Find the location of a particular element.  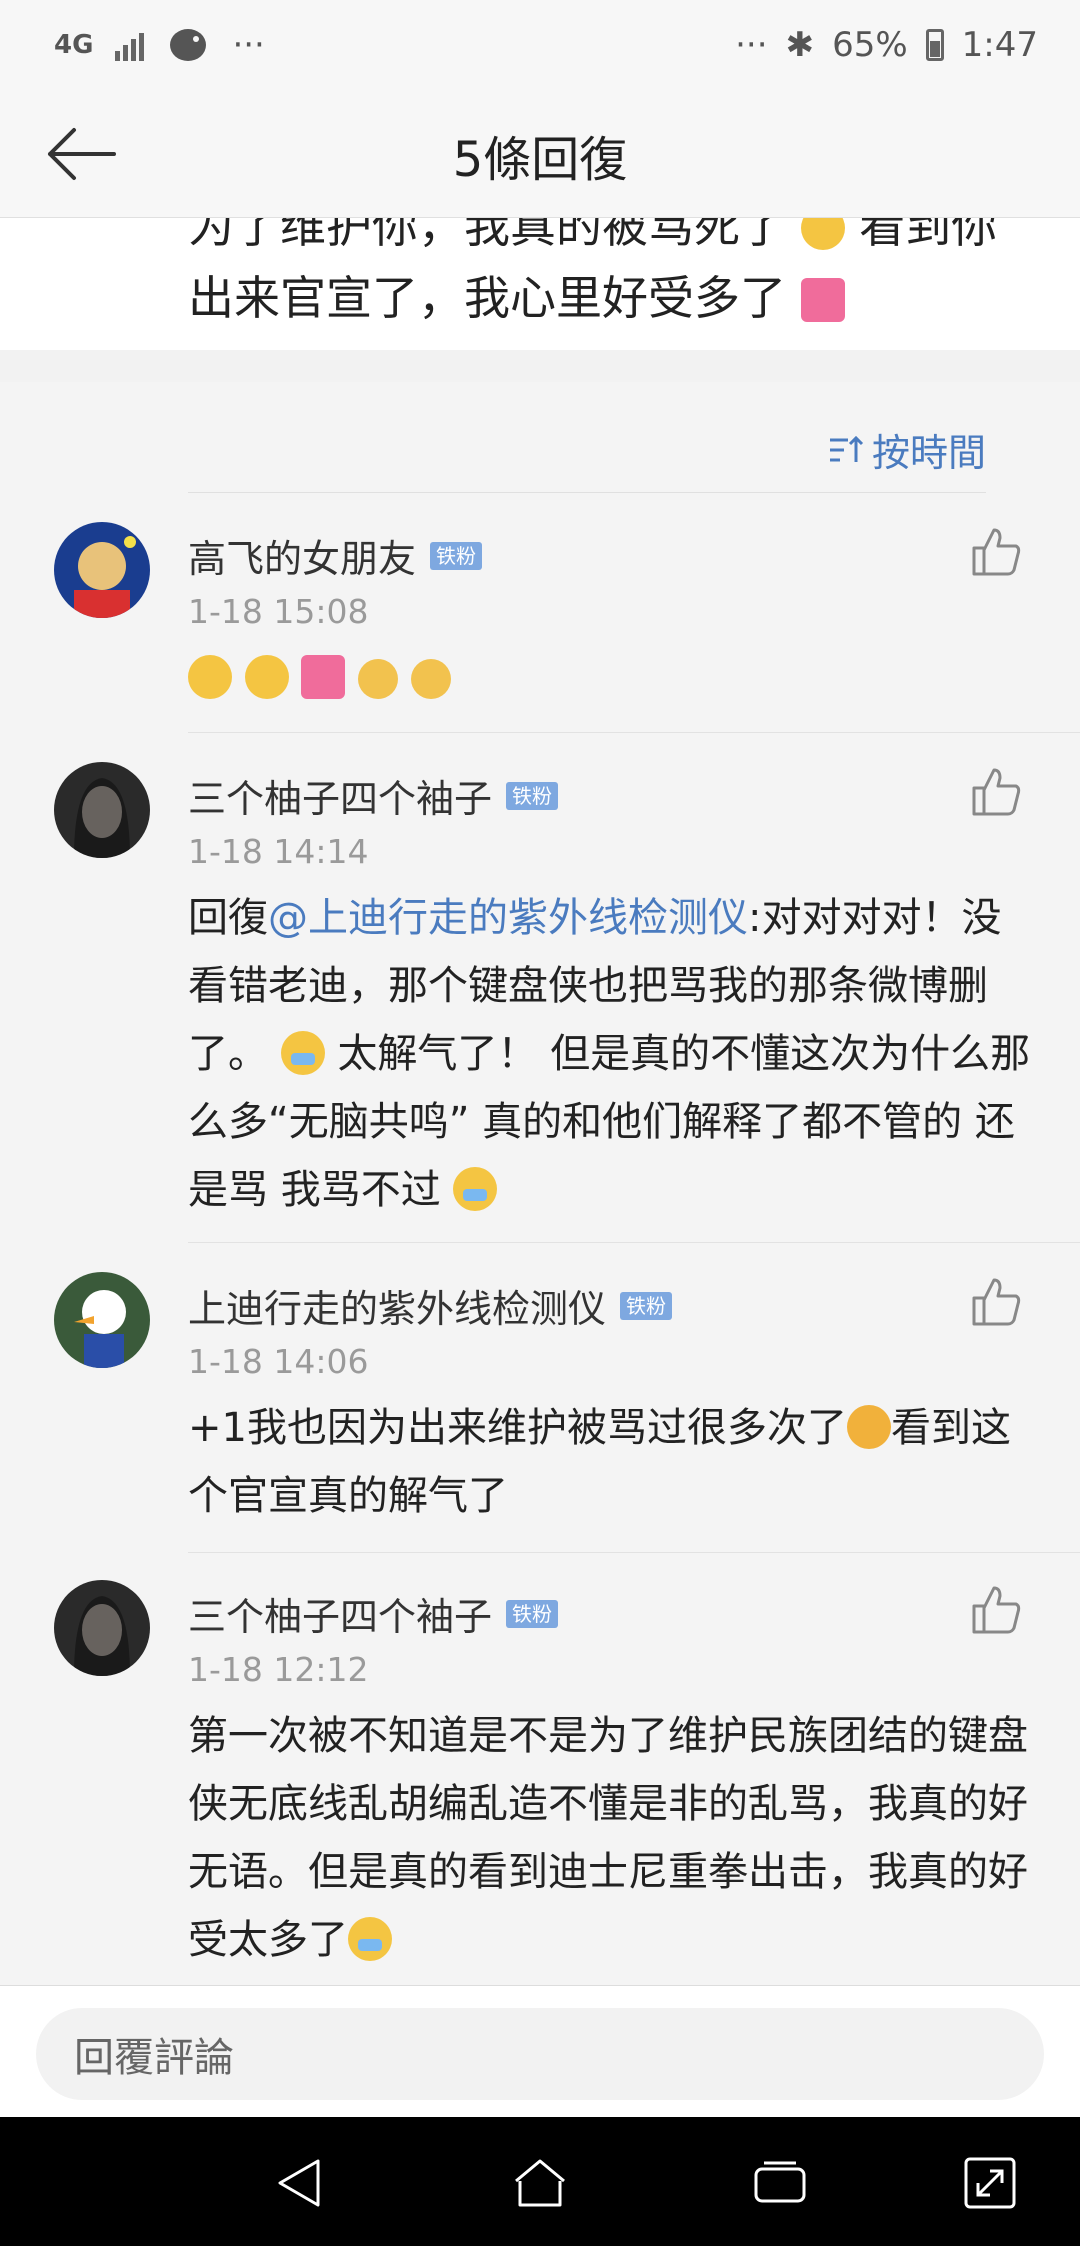

nav-bar: 5條回復 is located at coordinates (540, 154).